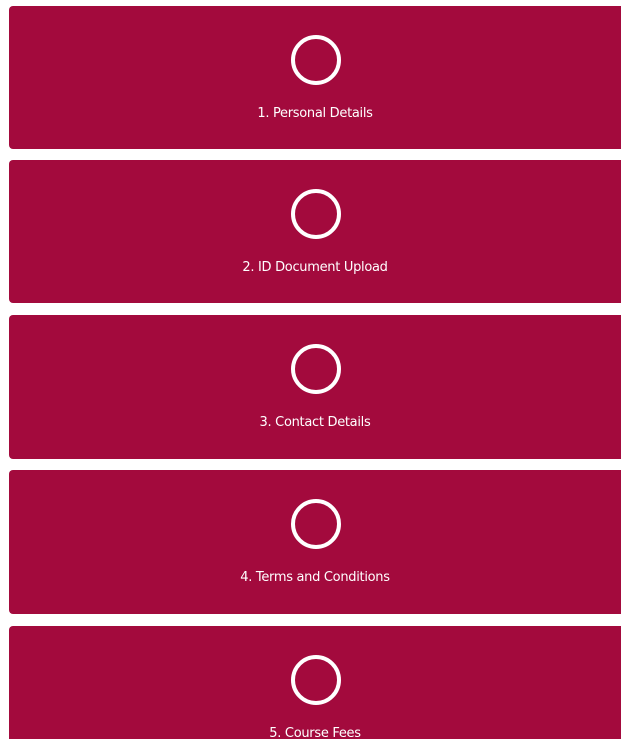 The width and height of the screenshot is (621, 739). I want to click on step-label: 4. Terms and Conditions, so click(315, 577).